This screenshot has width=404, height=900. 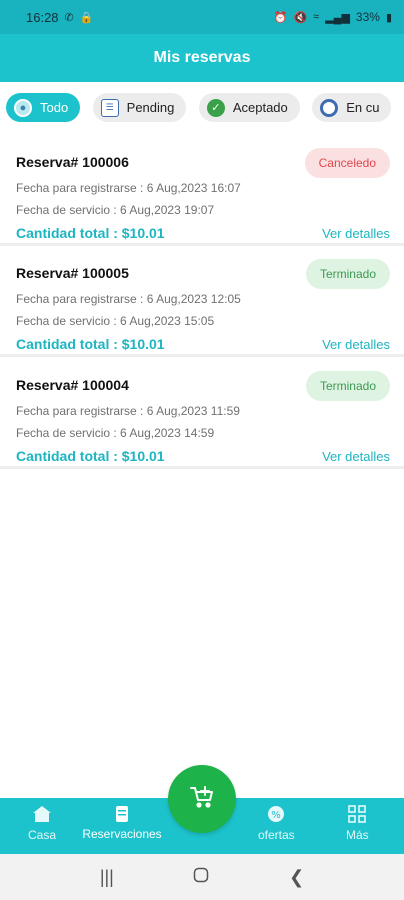 What do you see at coordinates (72, 162) in the screenshot?
I see `booking-title: Reserva# 100006` at bounding box center [72, 162].